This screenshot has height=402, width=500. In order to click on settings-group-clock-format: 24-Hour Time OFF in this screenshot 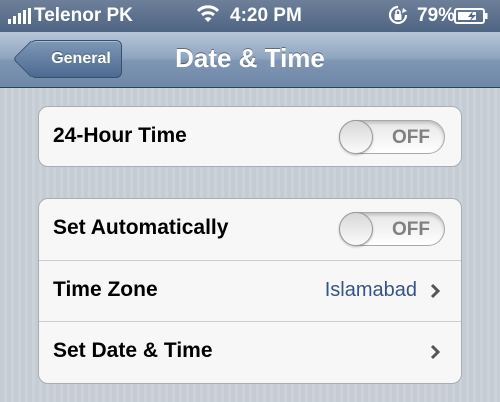, I will do `click(250, 136)`.